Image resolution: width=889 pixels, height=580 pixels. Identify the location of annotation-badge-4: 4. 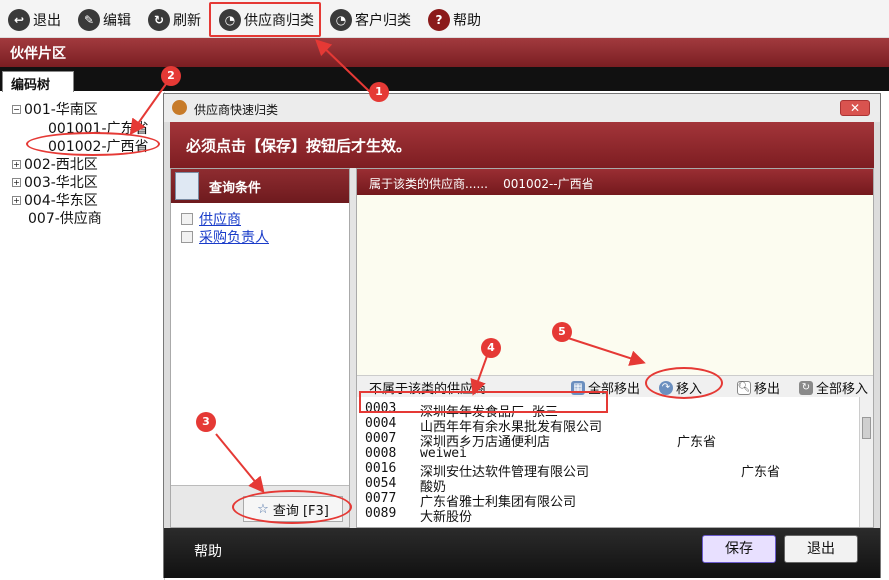
(491, 348).